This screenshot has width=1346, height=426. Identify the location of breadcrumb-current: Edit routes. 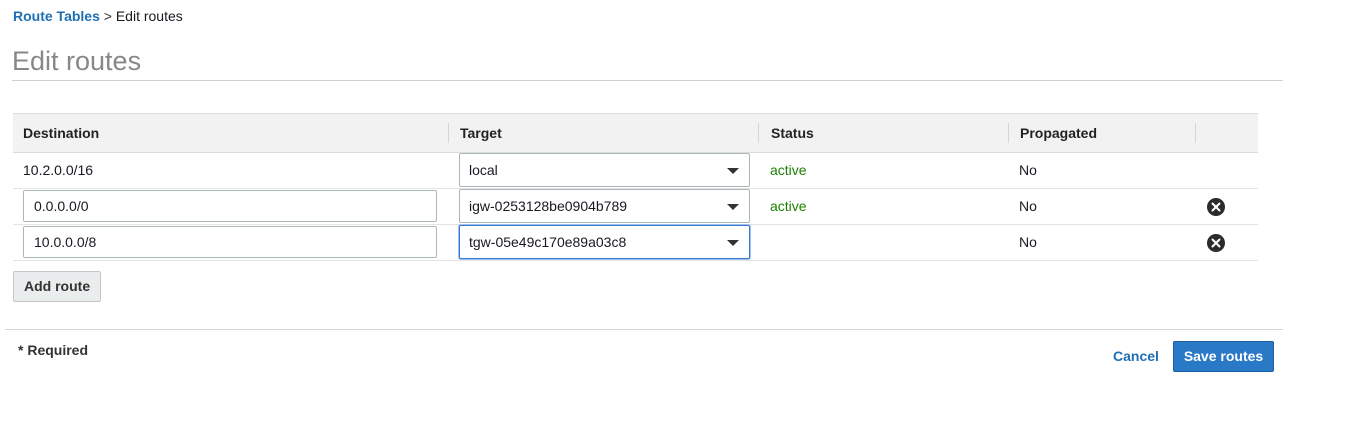
(149, 16).